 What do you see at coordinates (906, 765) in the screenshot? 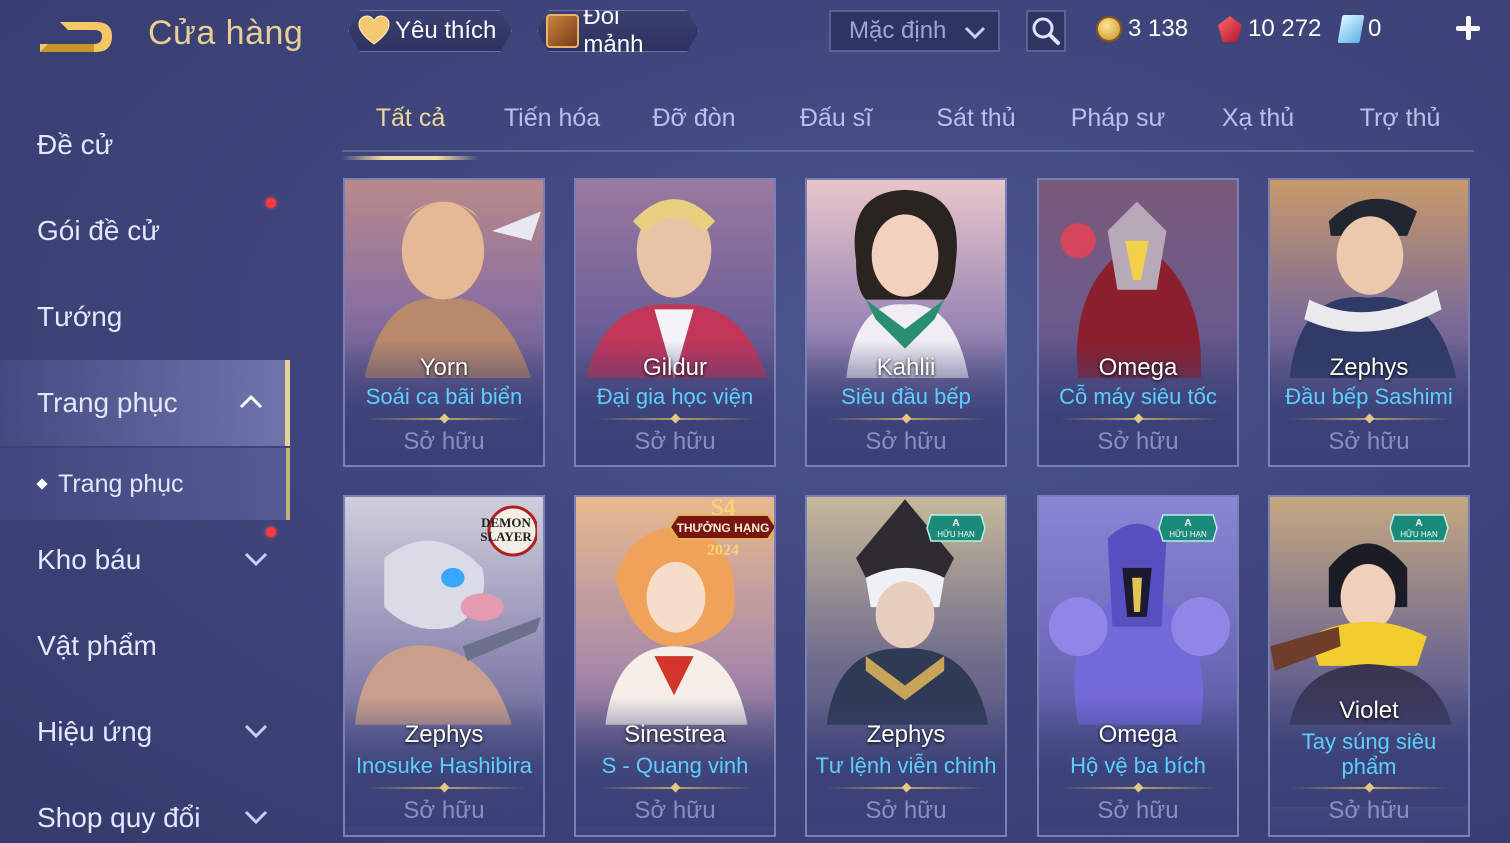
I see `skin-name: Tư lệnh viễn chinh` at bounding box center [906, 765].